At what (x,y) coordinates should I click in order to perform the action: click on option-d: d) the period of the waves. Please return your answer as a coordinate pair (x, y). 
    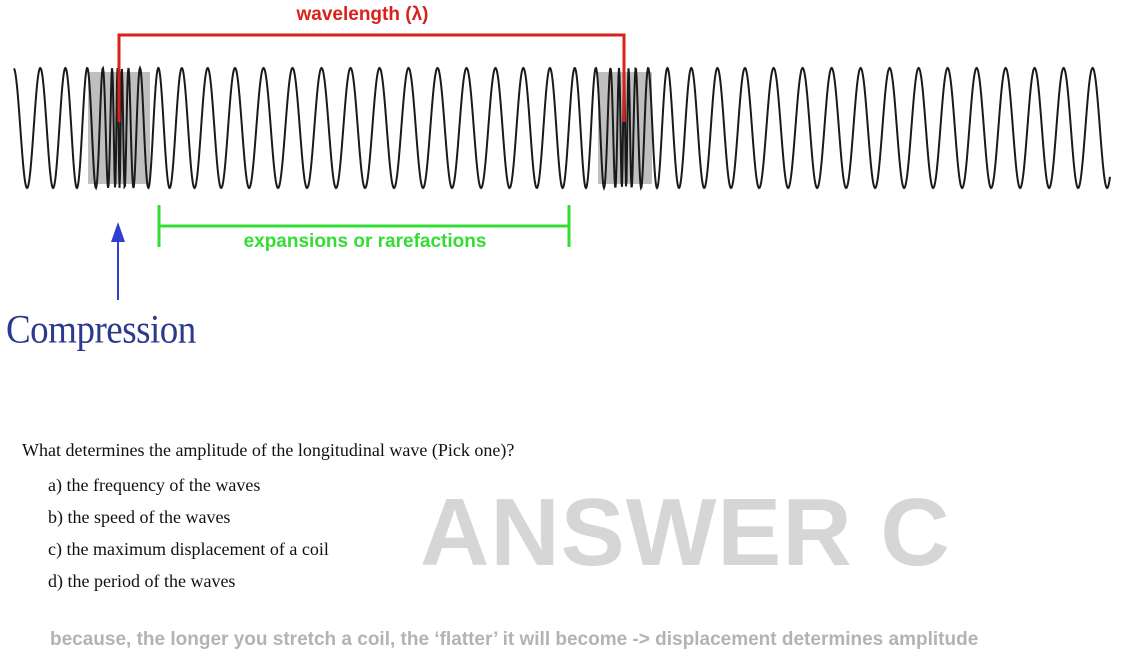
    Looking at the image, I should click on (141, 581).